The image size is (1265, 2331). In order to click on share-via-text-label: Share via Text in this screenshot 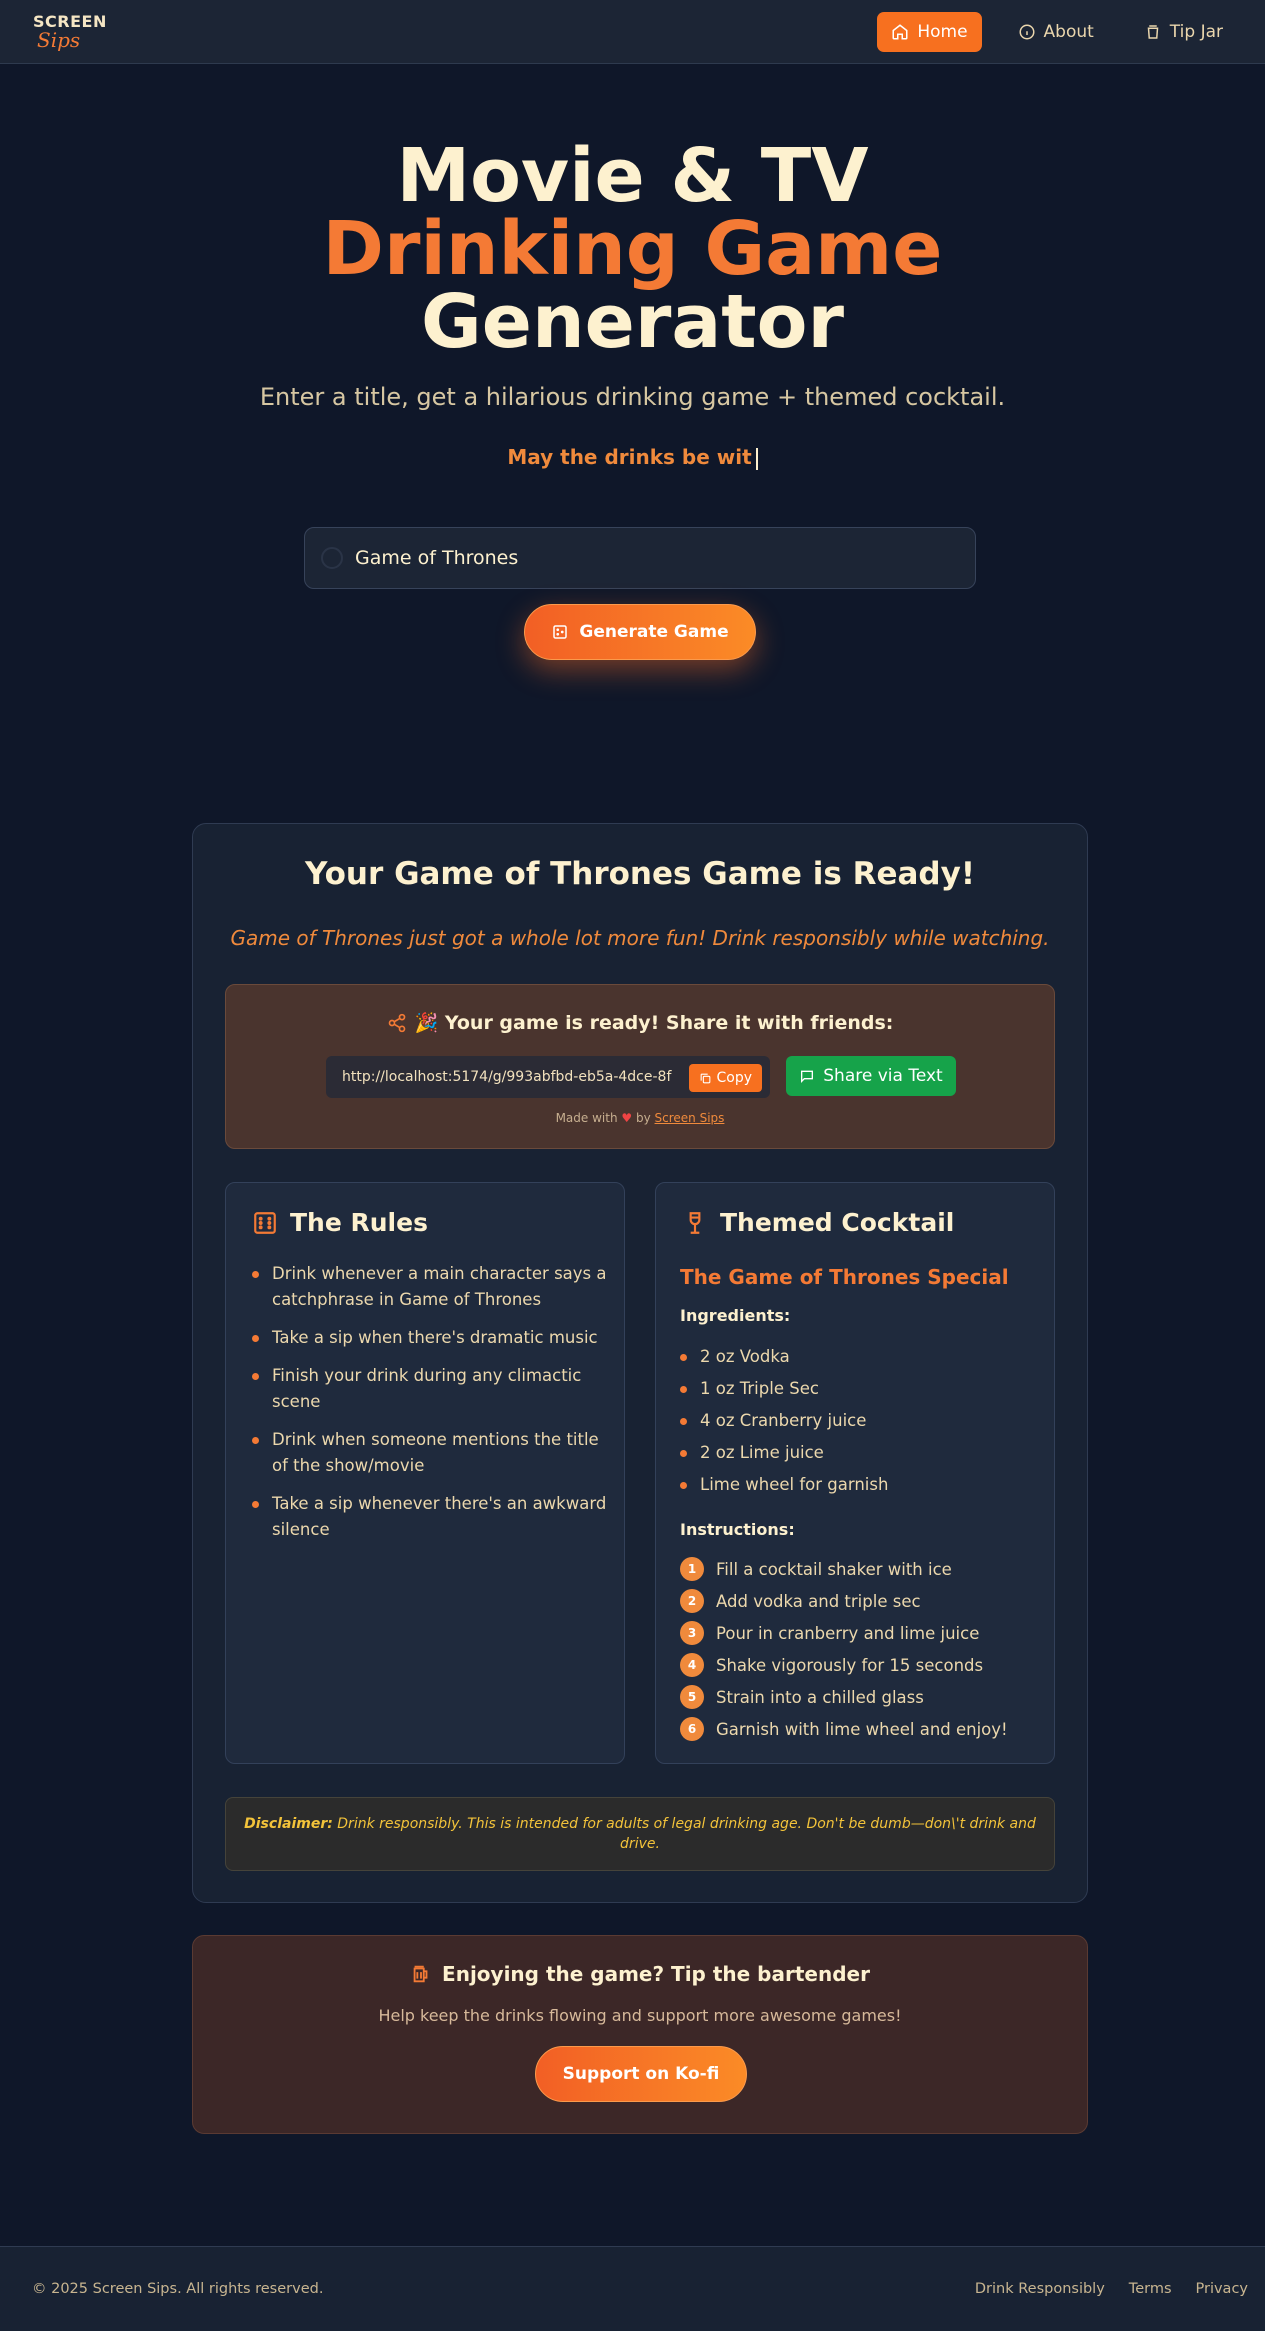, I will do `click(883, 1076)`.